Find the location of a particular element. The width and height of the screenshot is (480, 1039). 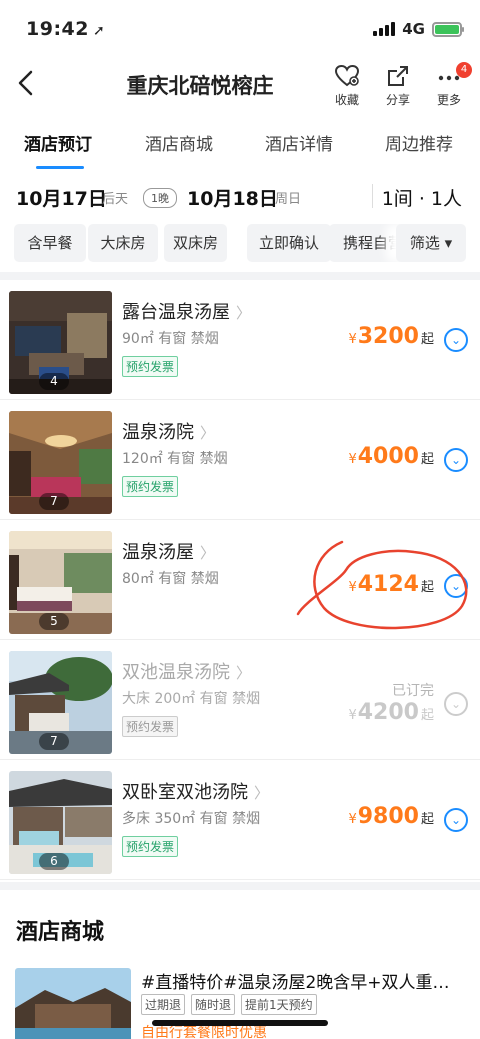

tab-hotel-details: 酒店详情 is located at coordinates (299, 142).